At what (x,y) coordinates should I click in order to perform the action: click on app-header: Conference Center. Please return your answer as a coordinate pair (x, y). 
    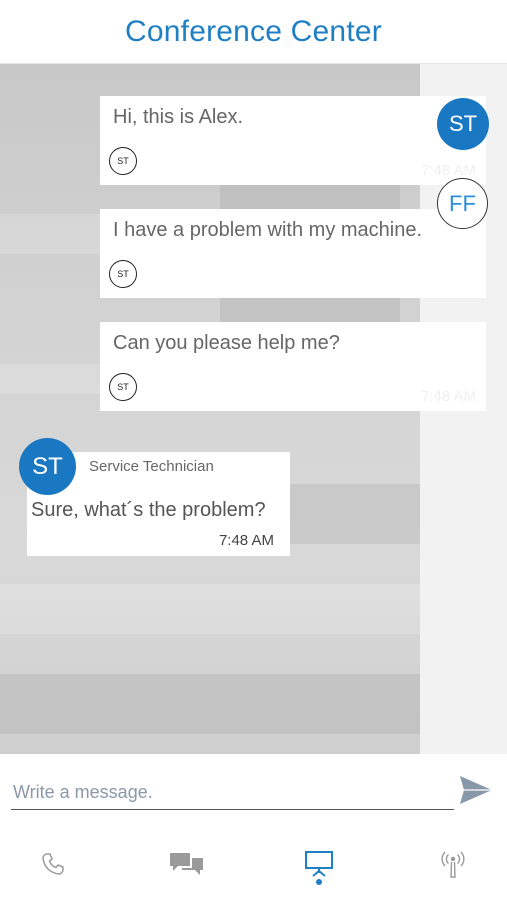
    Looking at the image, I should click on (253, 32).